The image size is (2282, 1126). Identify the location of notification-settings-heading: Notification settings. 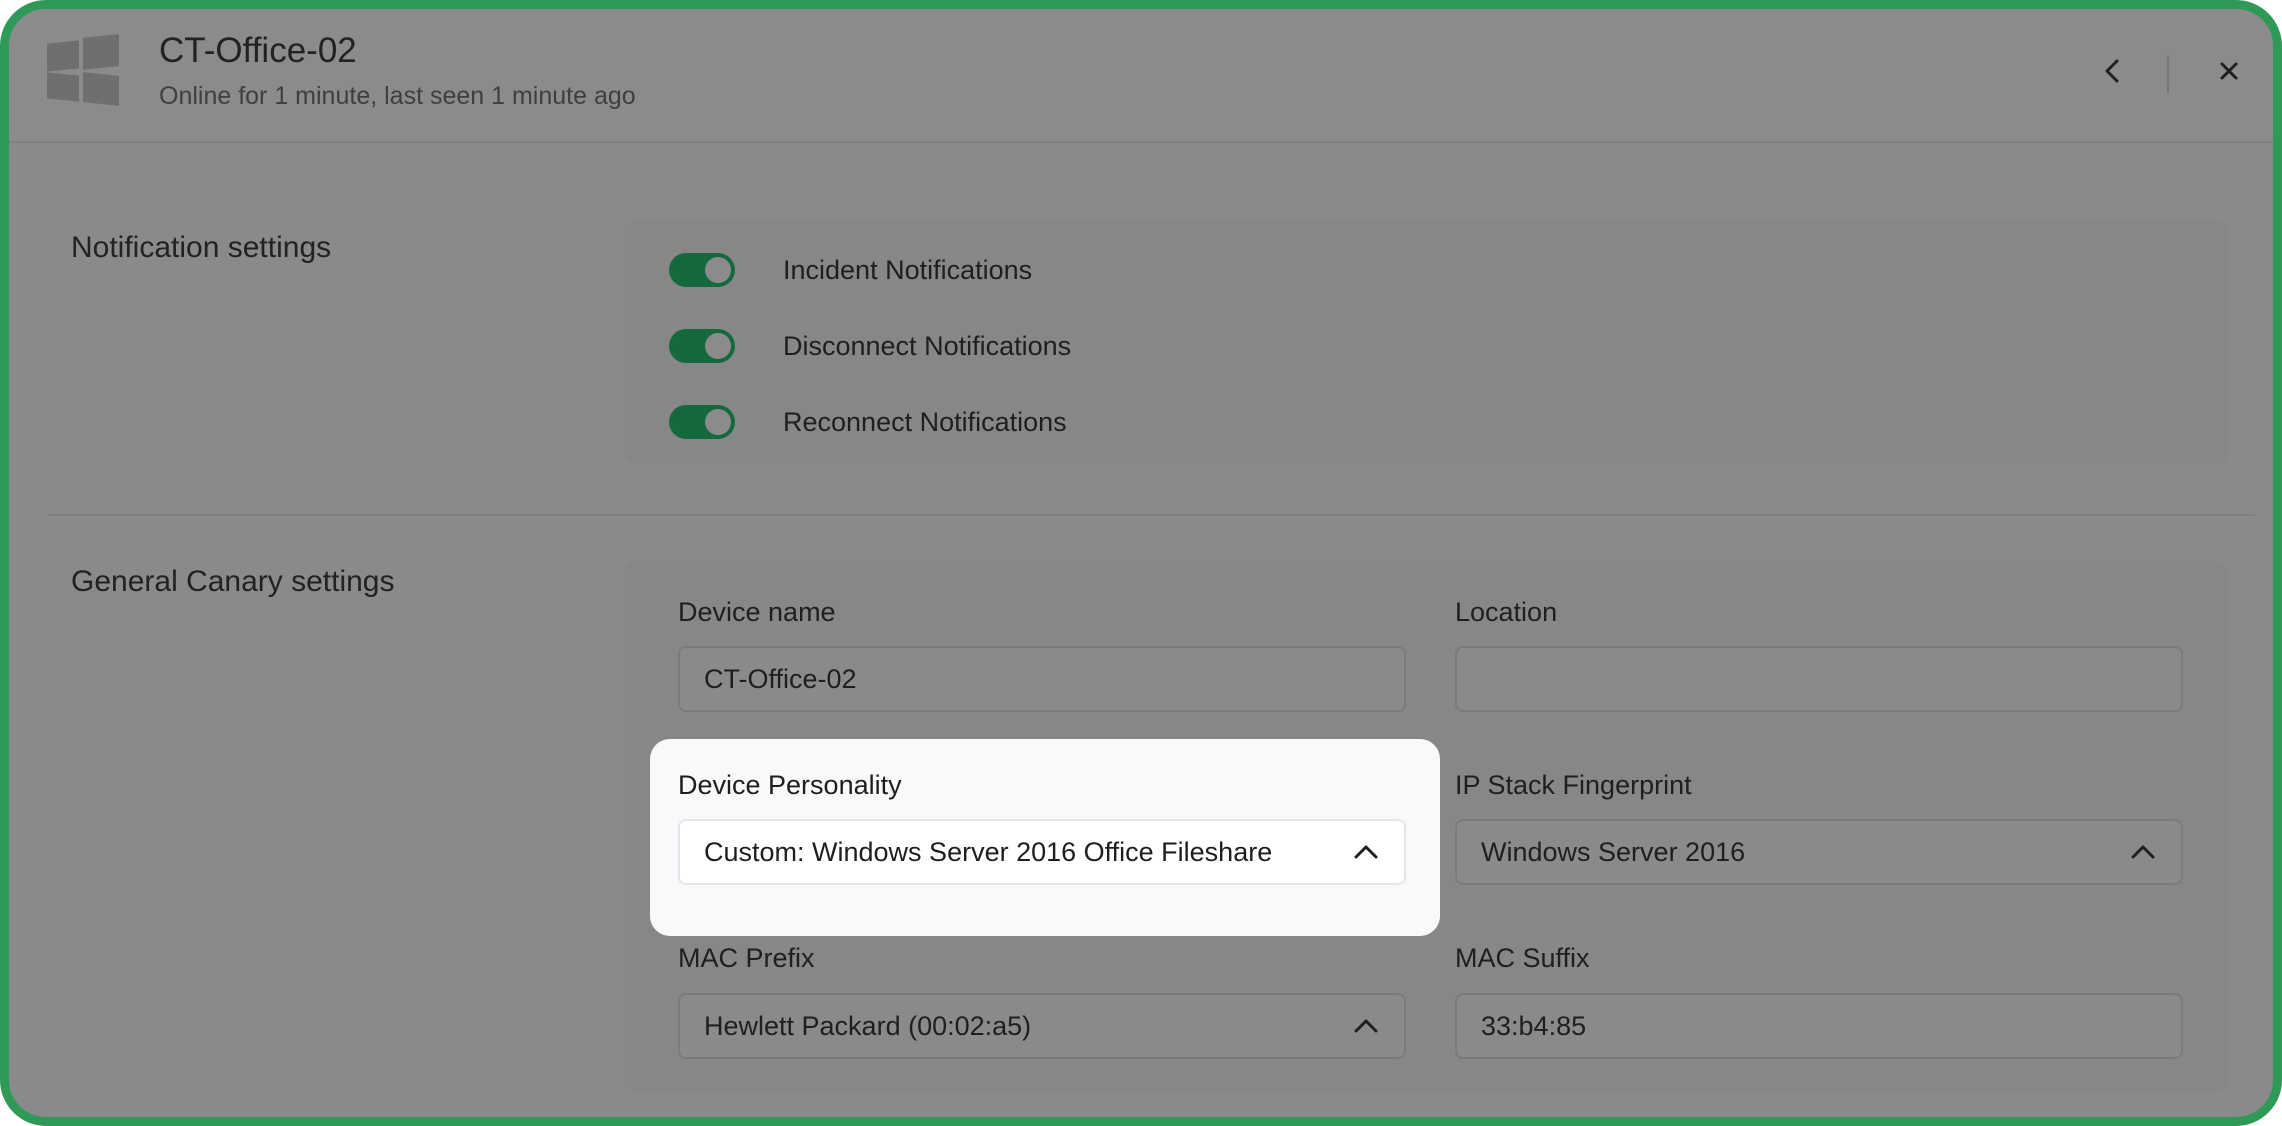
(201, 247).